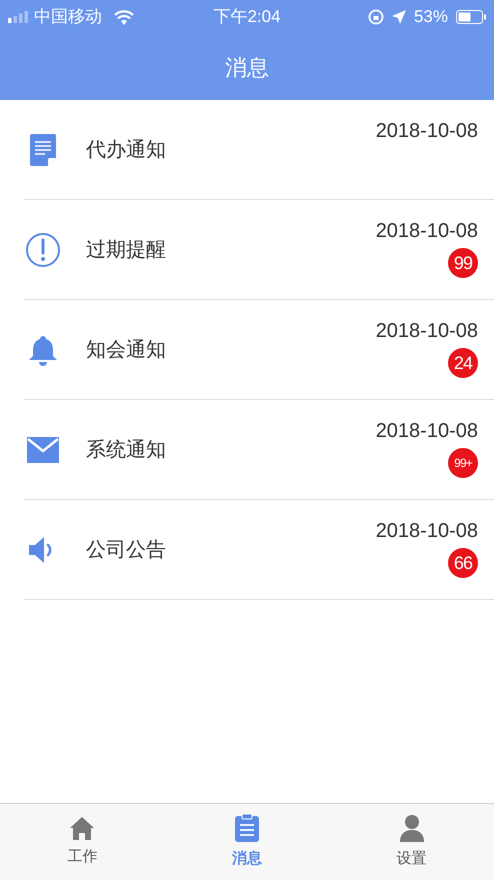 Image resolution: width=494 pixels, height=880 pixels. What do you see at coordinates (247, 828) in the screenshot?
I see `clipboard-icon` at bounding box center [247, 828].